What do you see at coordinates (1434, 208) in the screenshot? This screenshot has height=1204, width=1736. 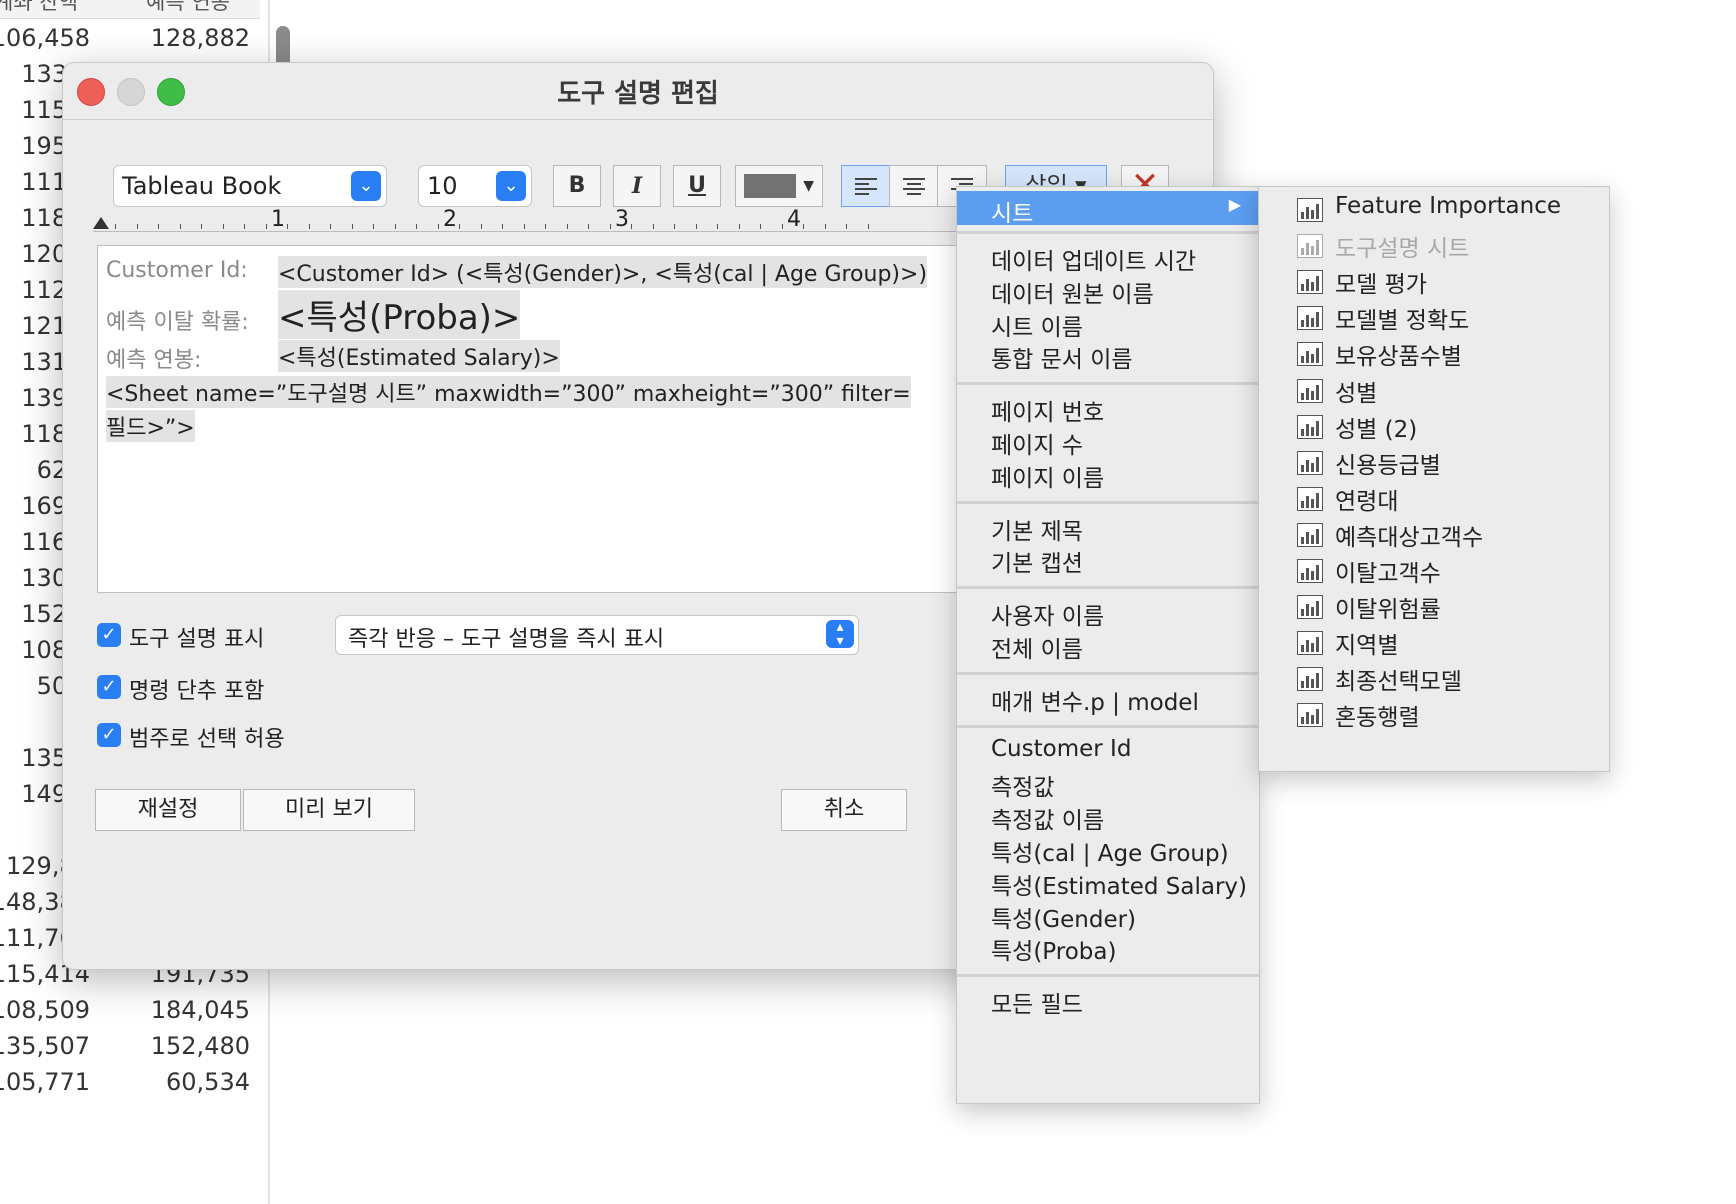 I see `submenu-item-sheet: Feature Importance` at bounding box center [1434, 208].